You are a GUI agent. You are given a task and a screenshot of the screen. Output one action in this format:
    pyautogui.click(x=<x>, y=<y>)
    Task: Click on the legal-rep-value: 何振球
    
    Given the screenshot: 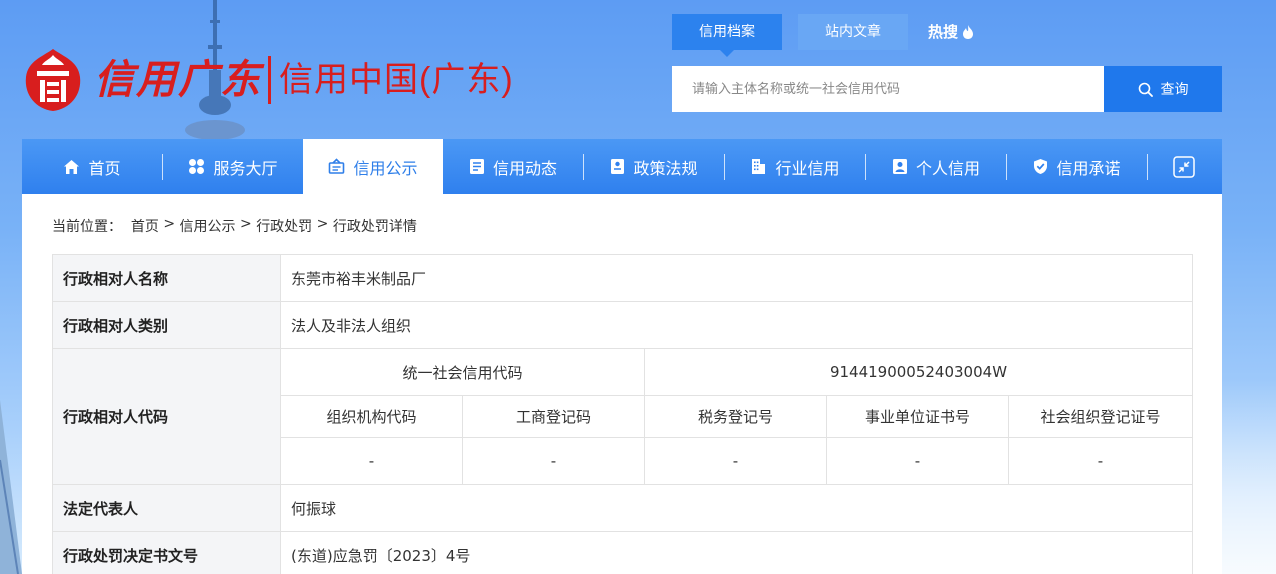 What is the action you would take?
    pyautogui.click(x=736, y=508)
    